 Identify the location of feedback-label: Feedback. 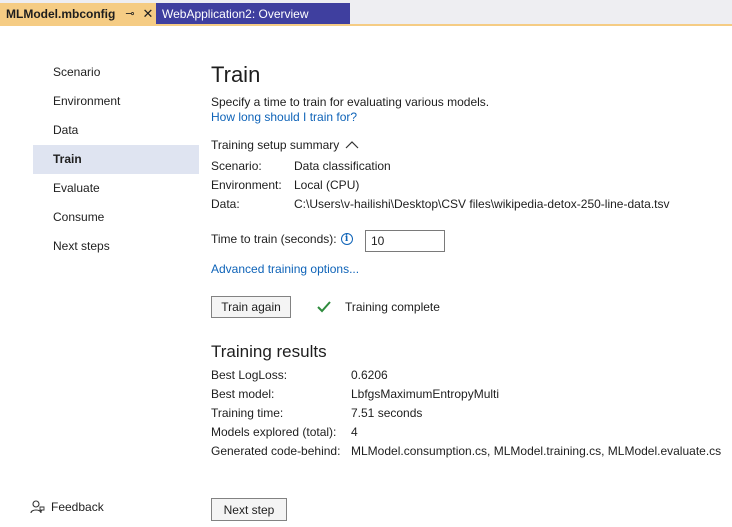
(77, 507).